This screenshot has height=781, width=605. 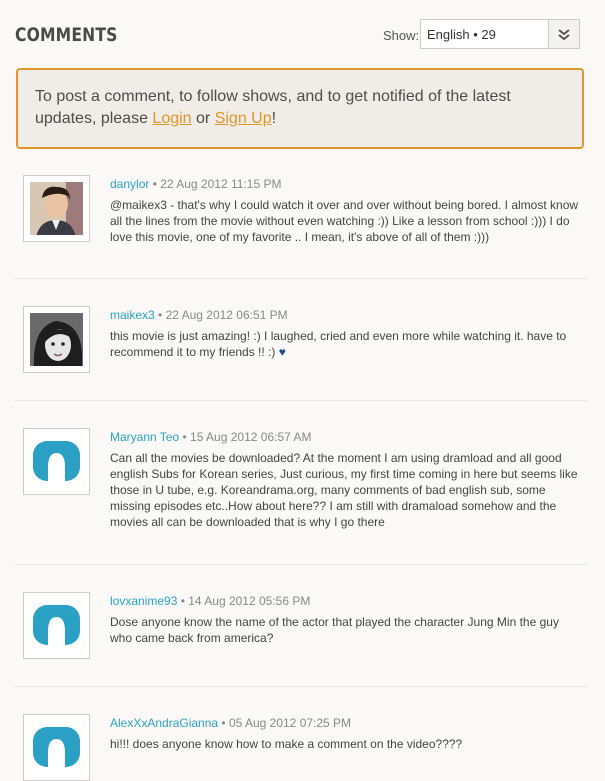 I want to click on comment-meta: danylor • 22 Aug 2012 11:15 PM, so click(x=195, y=184).